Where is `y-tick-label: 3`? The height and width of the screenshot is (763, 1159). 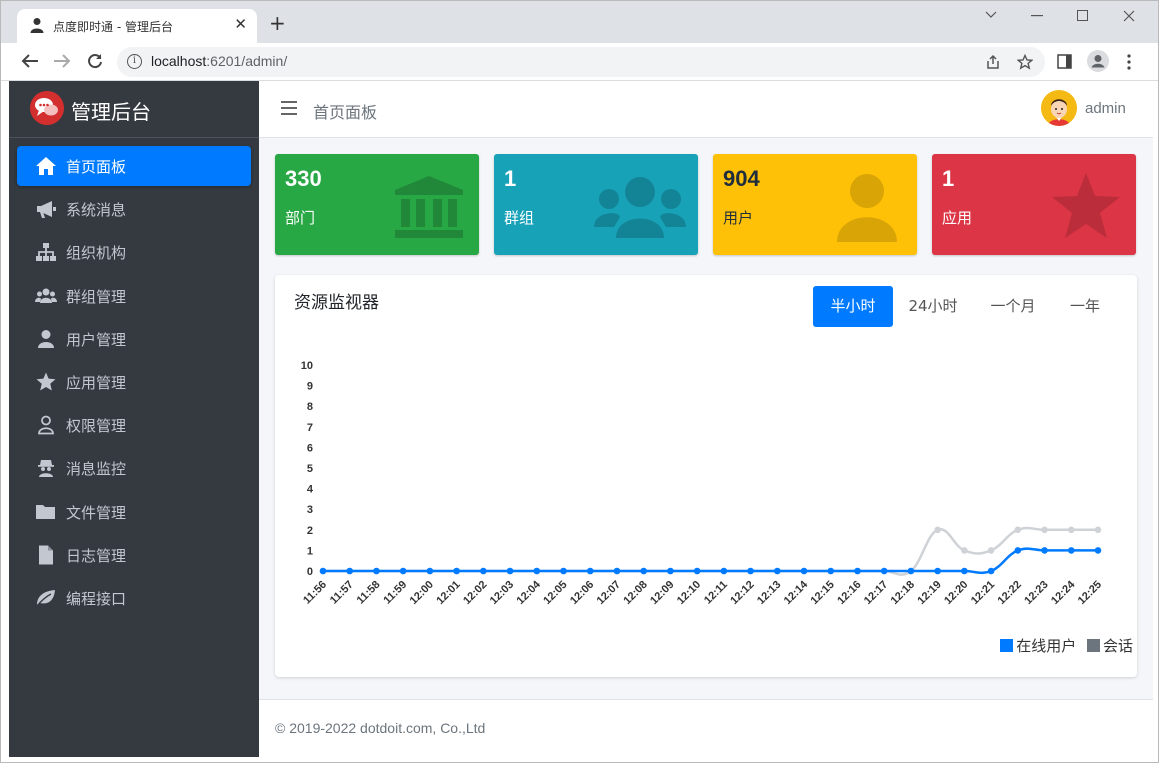
y-tick-label: 3 is located at coordinates (310, 510).